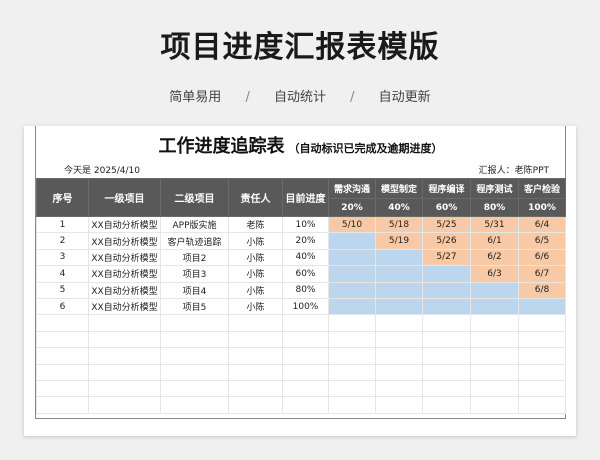 Image resolution: width=600 pixels, height=460 pixels. Describe the element at coordinates (446, 257) in the screenshot. I see `cell-stage-date: 5/27` at that location.